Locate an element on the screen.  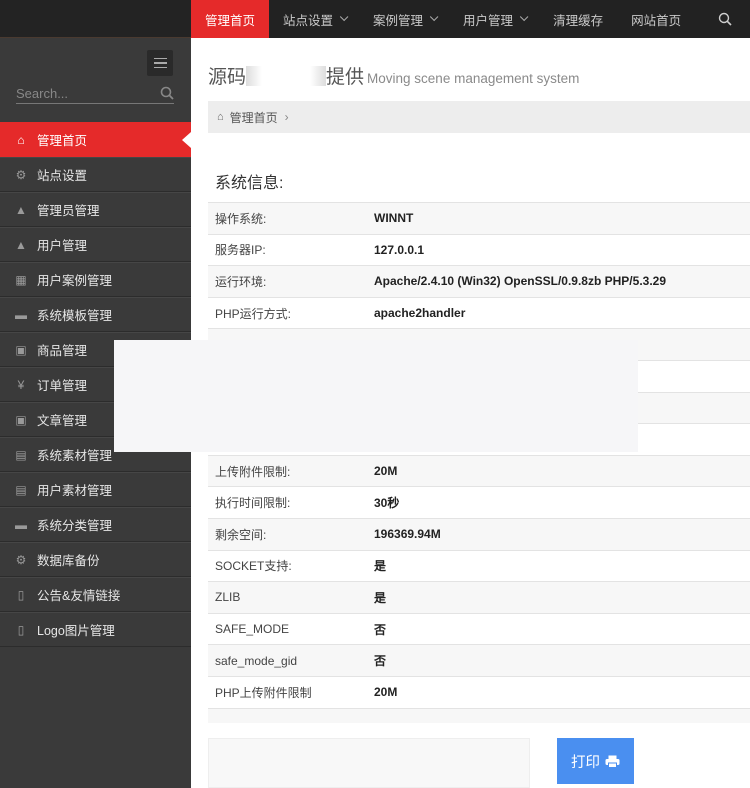
top-nav-item: 站点设置 is located at coordinates (314, 19).